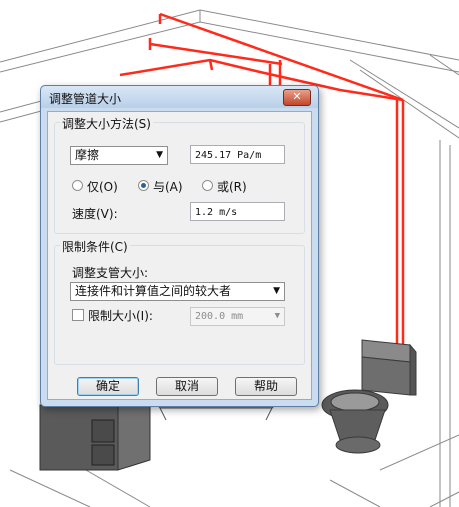  Describe the element at coordinates (143, 185) in the screenshot. I see `radio-and` at that location.